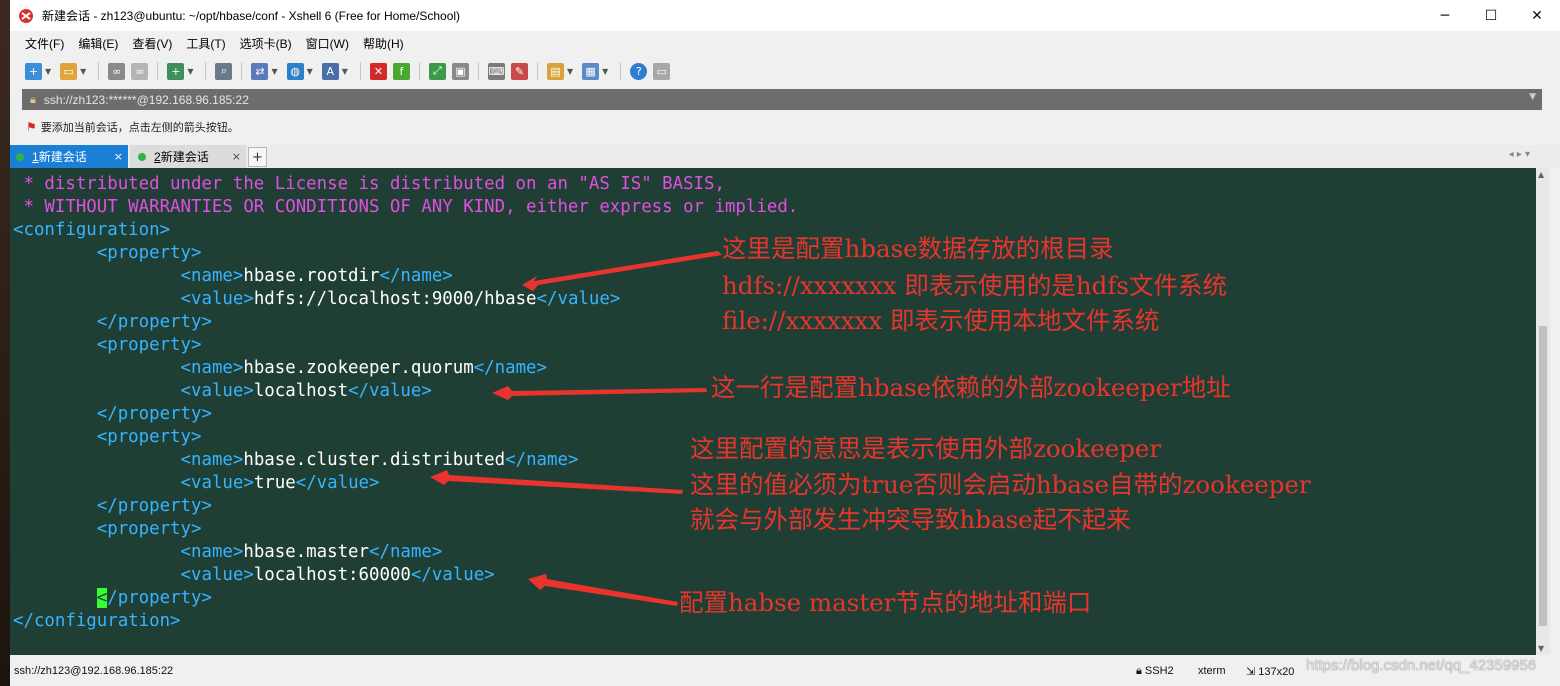  What do you see at coordinates (1421, 665) in the screenshot?
I see `watermark: https://blog.csdn.net/qq_42359956` at bounding box center [1421, 665].